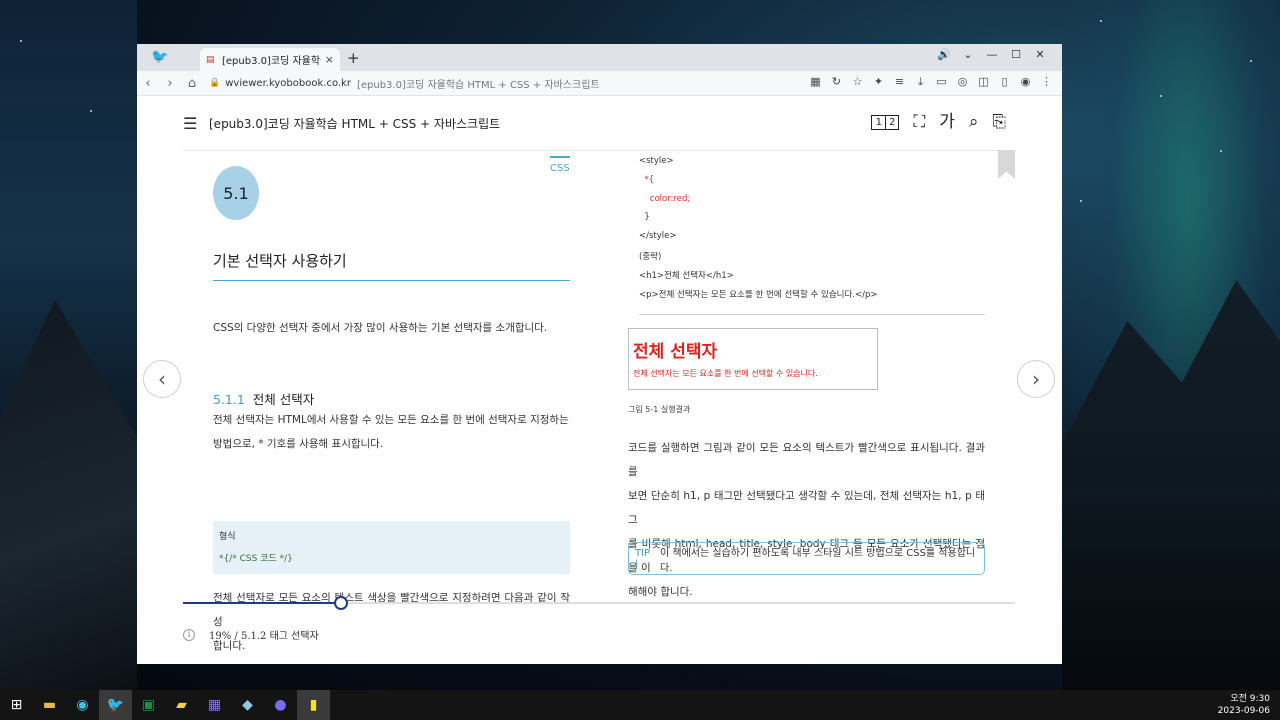 This screenshot has width=1280, height=720. What do you see at coordinates (962, 82) in the screenshot?
I see `capture-icon: ◎` at bounding box center [962, 82].